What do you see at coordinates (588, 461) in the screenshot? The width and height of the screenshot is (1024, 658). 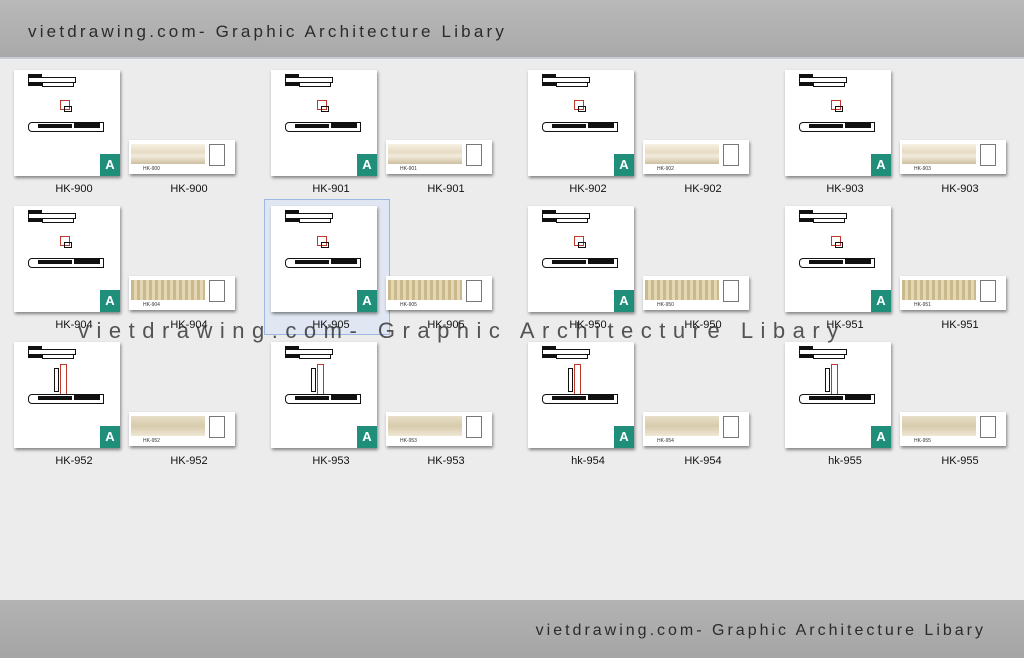 I see `file-name-label: hk-954` at bounding box center [588, 461].